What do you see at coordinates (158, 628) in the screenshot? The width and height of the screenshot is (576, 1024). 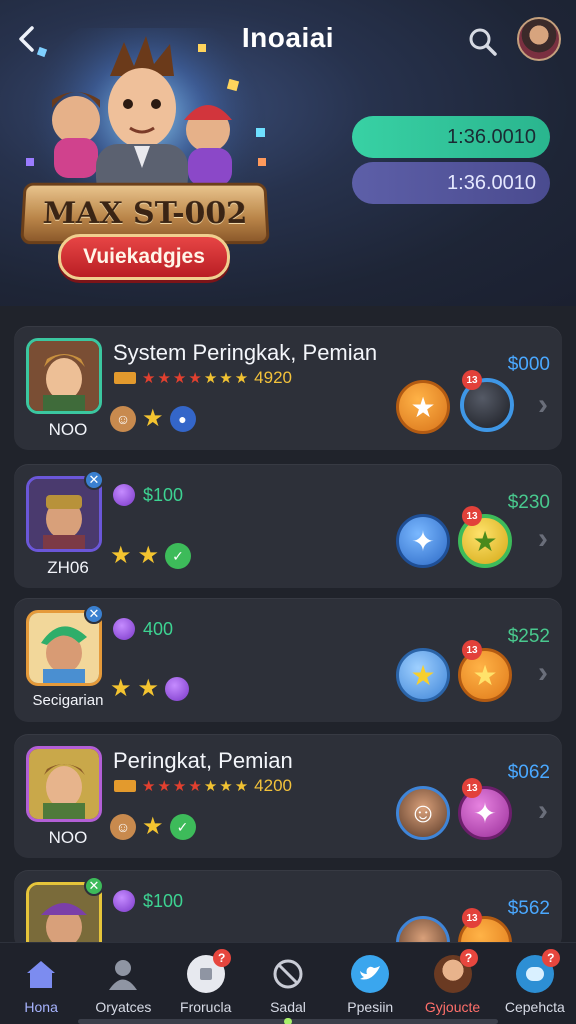 I see `gem-value: 400` at bounding box center [158, 628].